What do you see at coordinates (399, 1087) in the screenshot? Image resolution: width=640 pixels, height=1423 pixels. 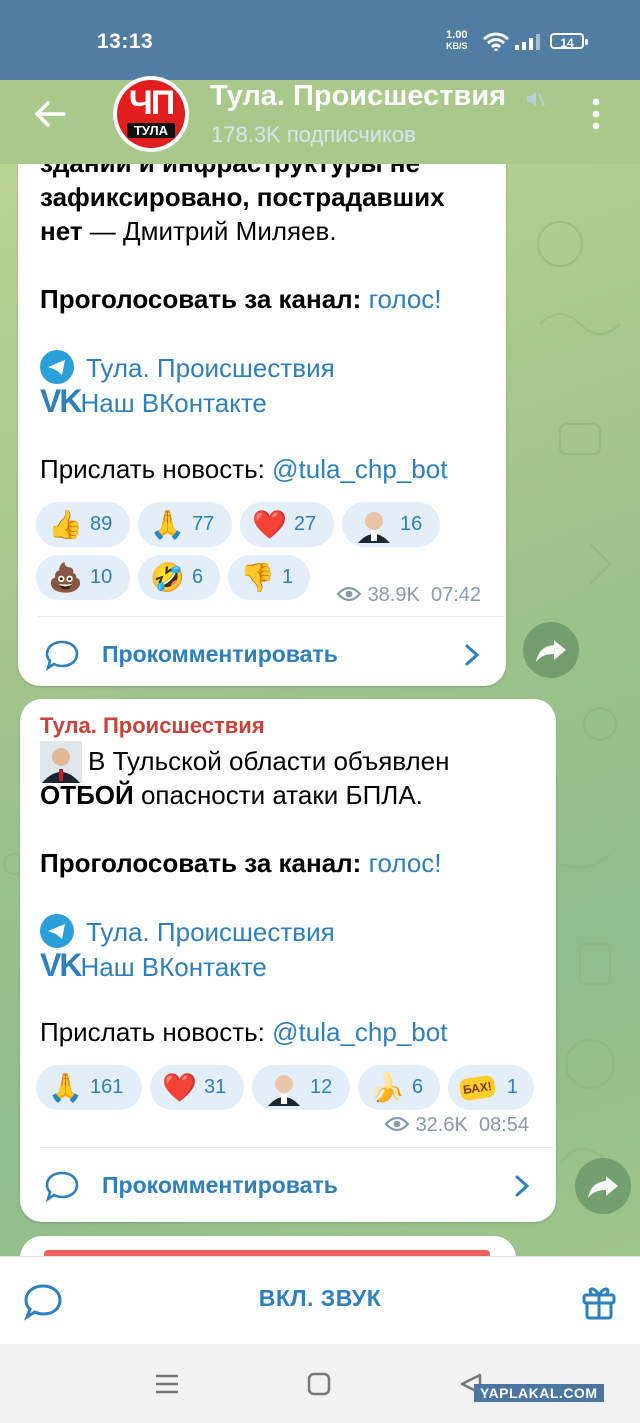 I see `reaction-chip: 🍌 6` at bounding box center [399, 1087].